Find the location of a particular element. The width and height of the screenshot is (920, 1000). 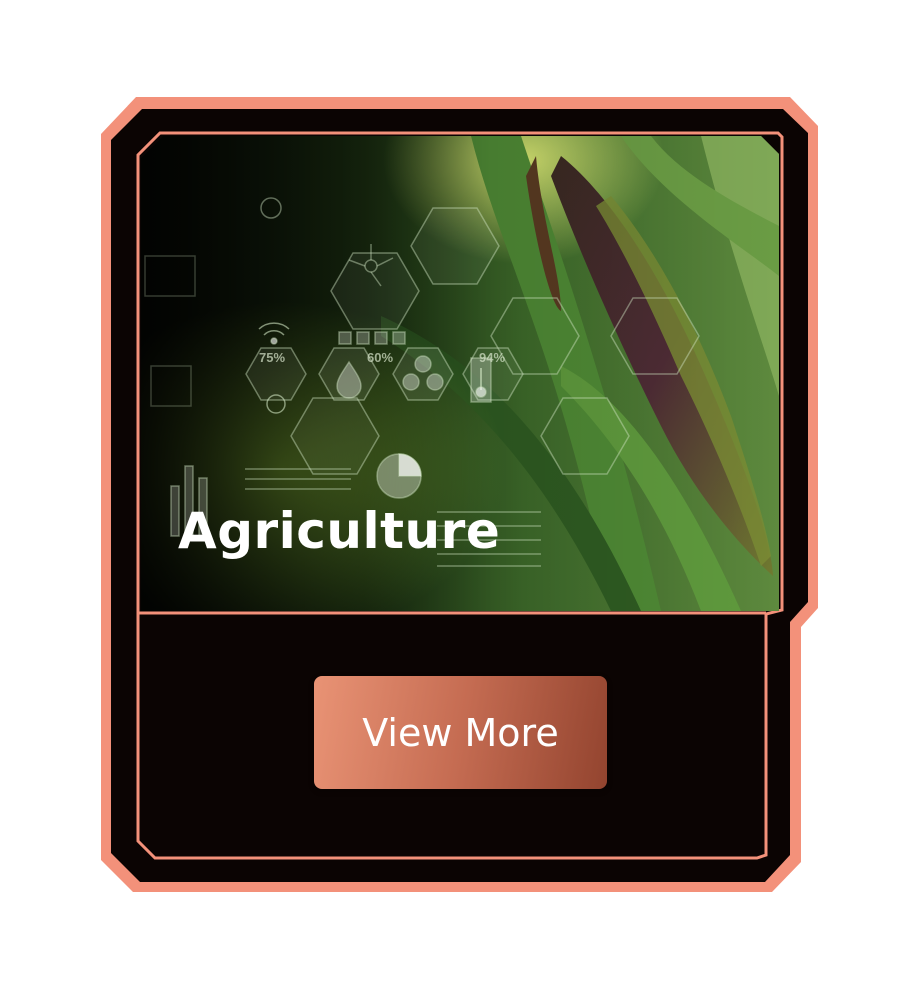

svg-text: 94% is located at coordinates (492, 357).